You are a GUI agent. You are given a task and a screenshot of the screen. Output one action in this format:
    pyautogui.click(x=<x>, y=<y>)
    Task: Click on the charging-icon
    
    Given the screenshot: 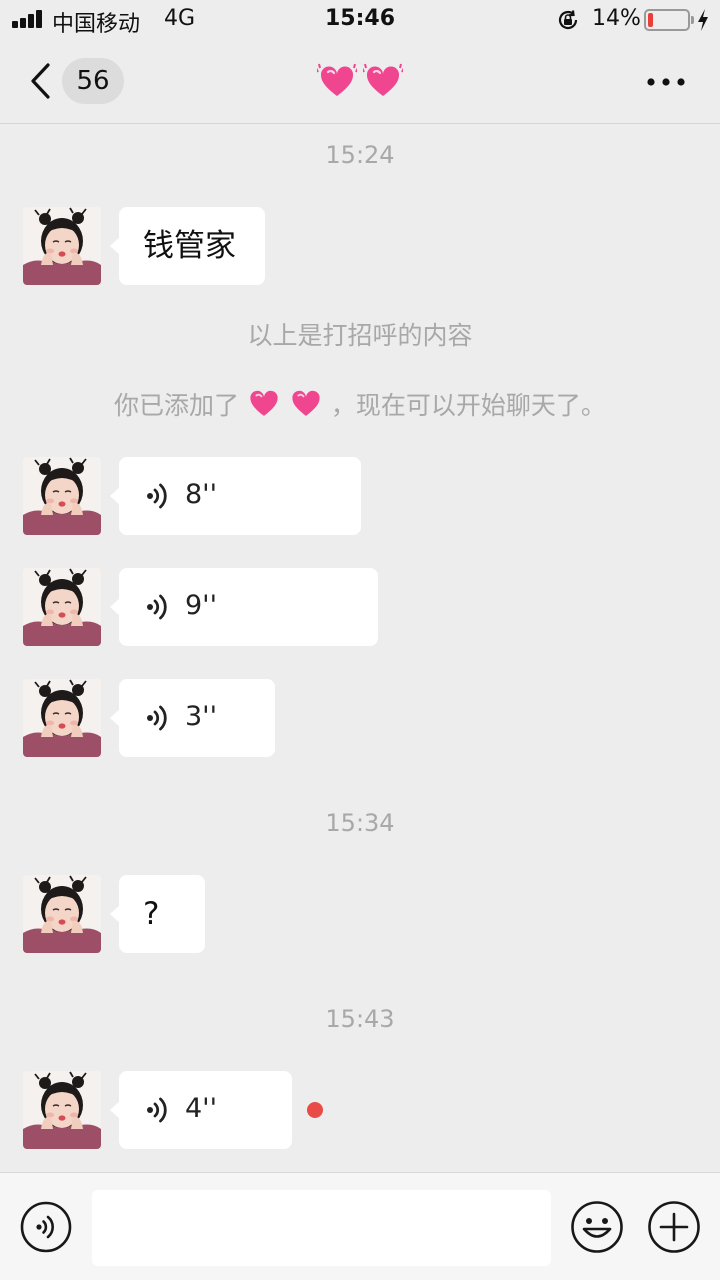 What is the action you would take?
    pyautogui.click(x=703, y=20)
    